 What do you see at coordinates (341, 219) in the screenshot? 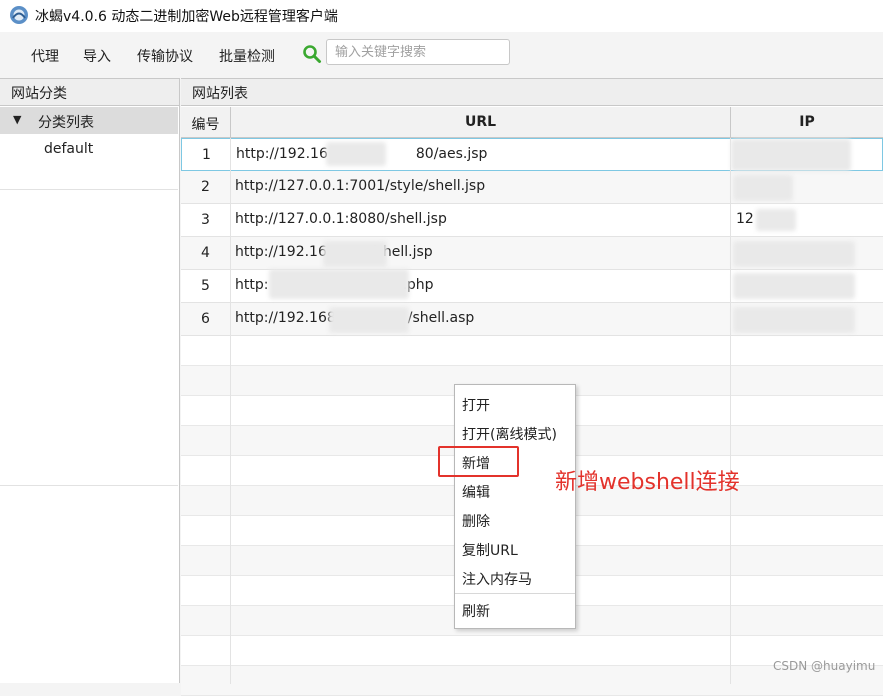
I see `row-url: http://127.0.0.1:8080/shell.jsp` at bounding box center [341, 219].